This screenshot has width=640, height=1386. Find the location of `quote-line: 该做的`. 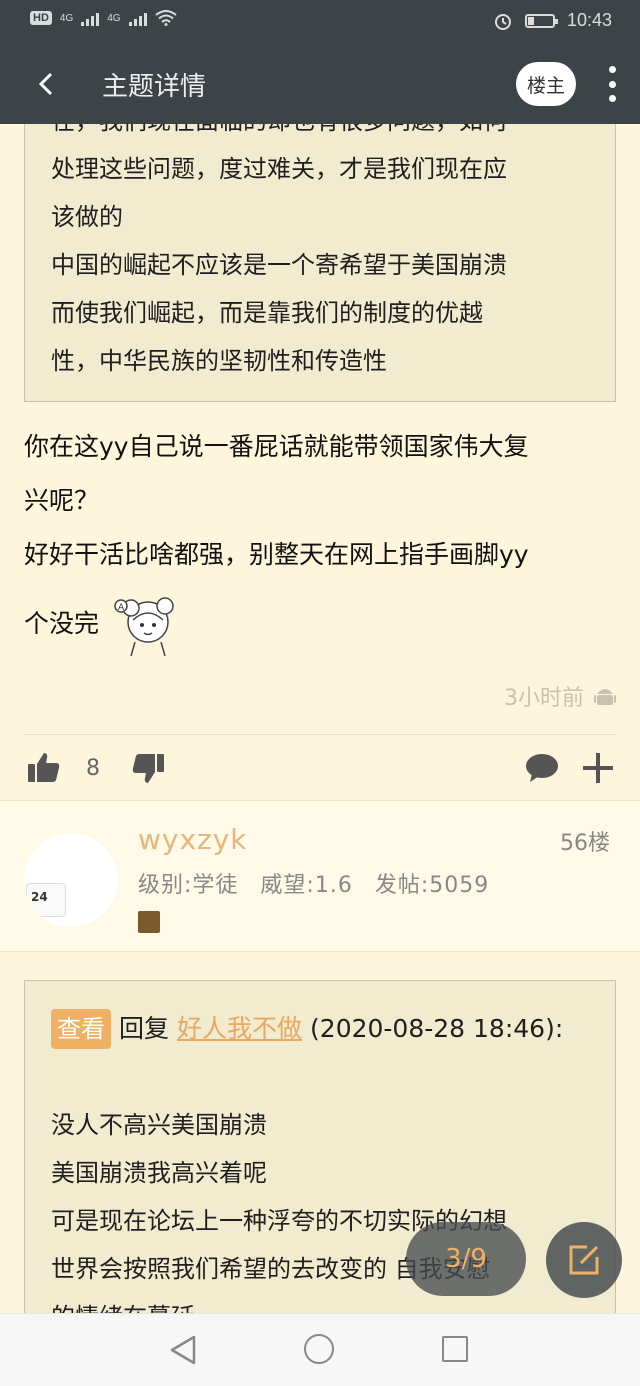

quote-line: 该做的 is located at coordinates (87, 217).